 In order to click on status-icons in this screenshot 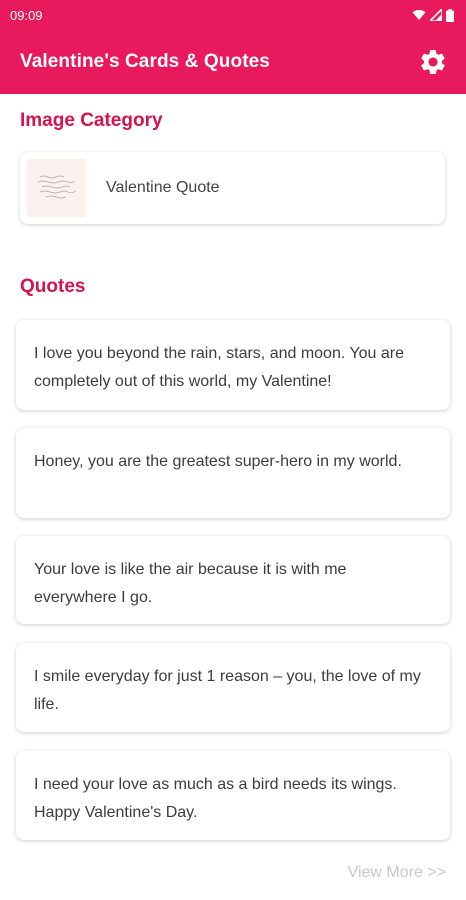, I will do `click(433, 15)`.